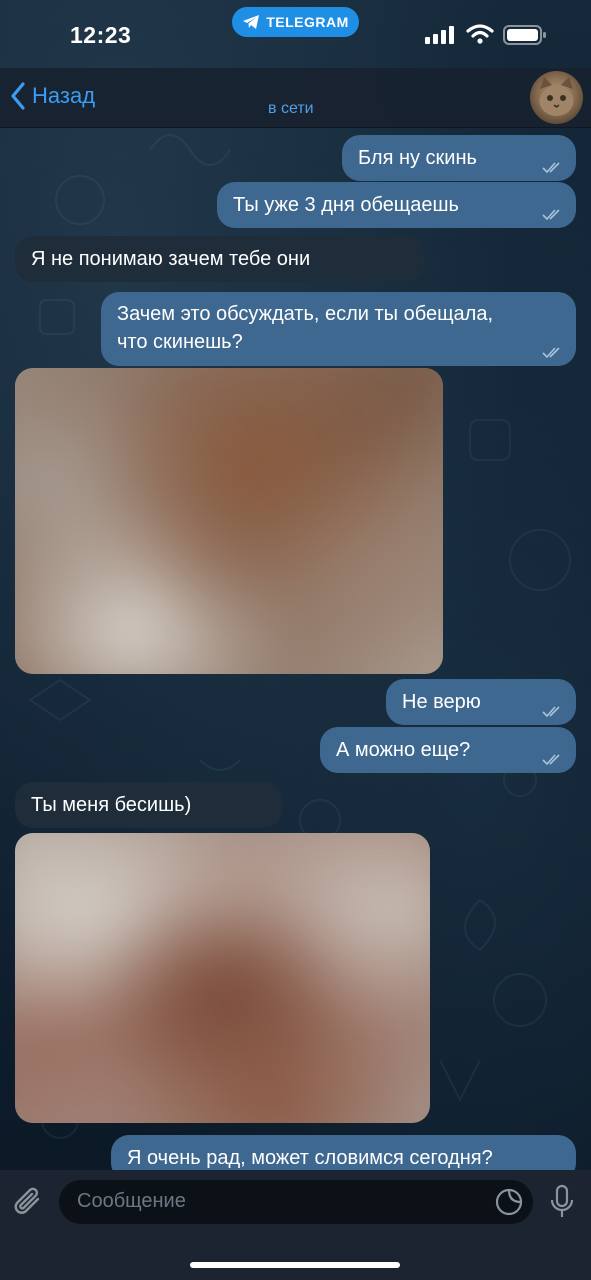 The image size is (591, 1280). Describe the element at coordinates (251, 22) in the screenshot. I see `telegram-icon` at that location.